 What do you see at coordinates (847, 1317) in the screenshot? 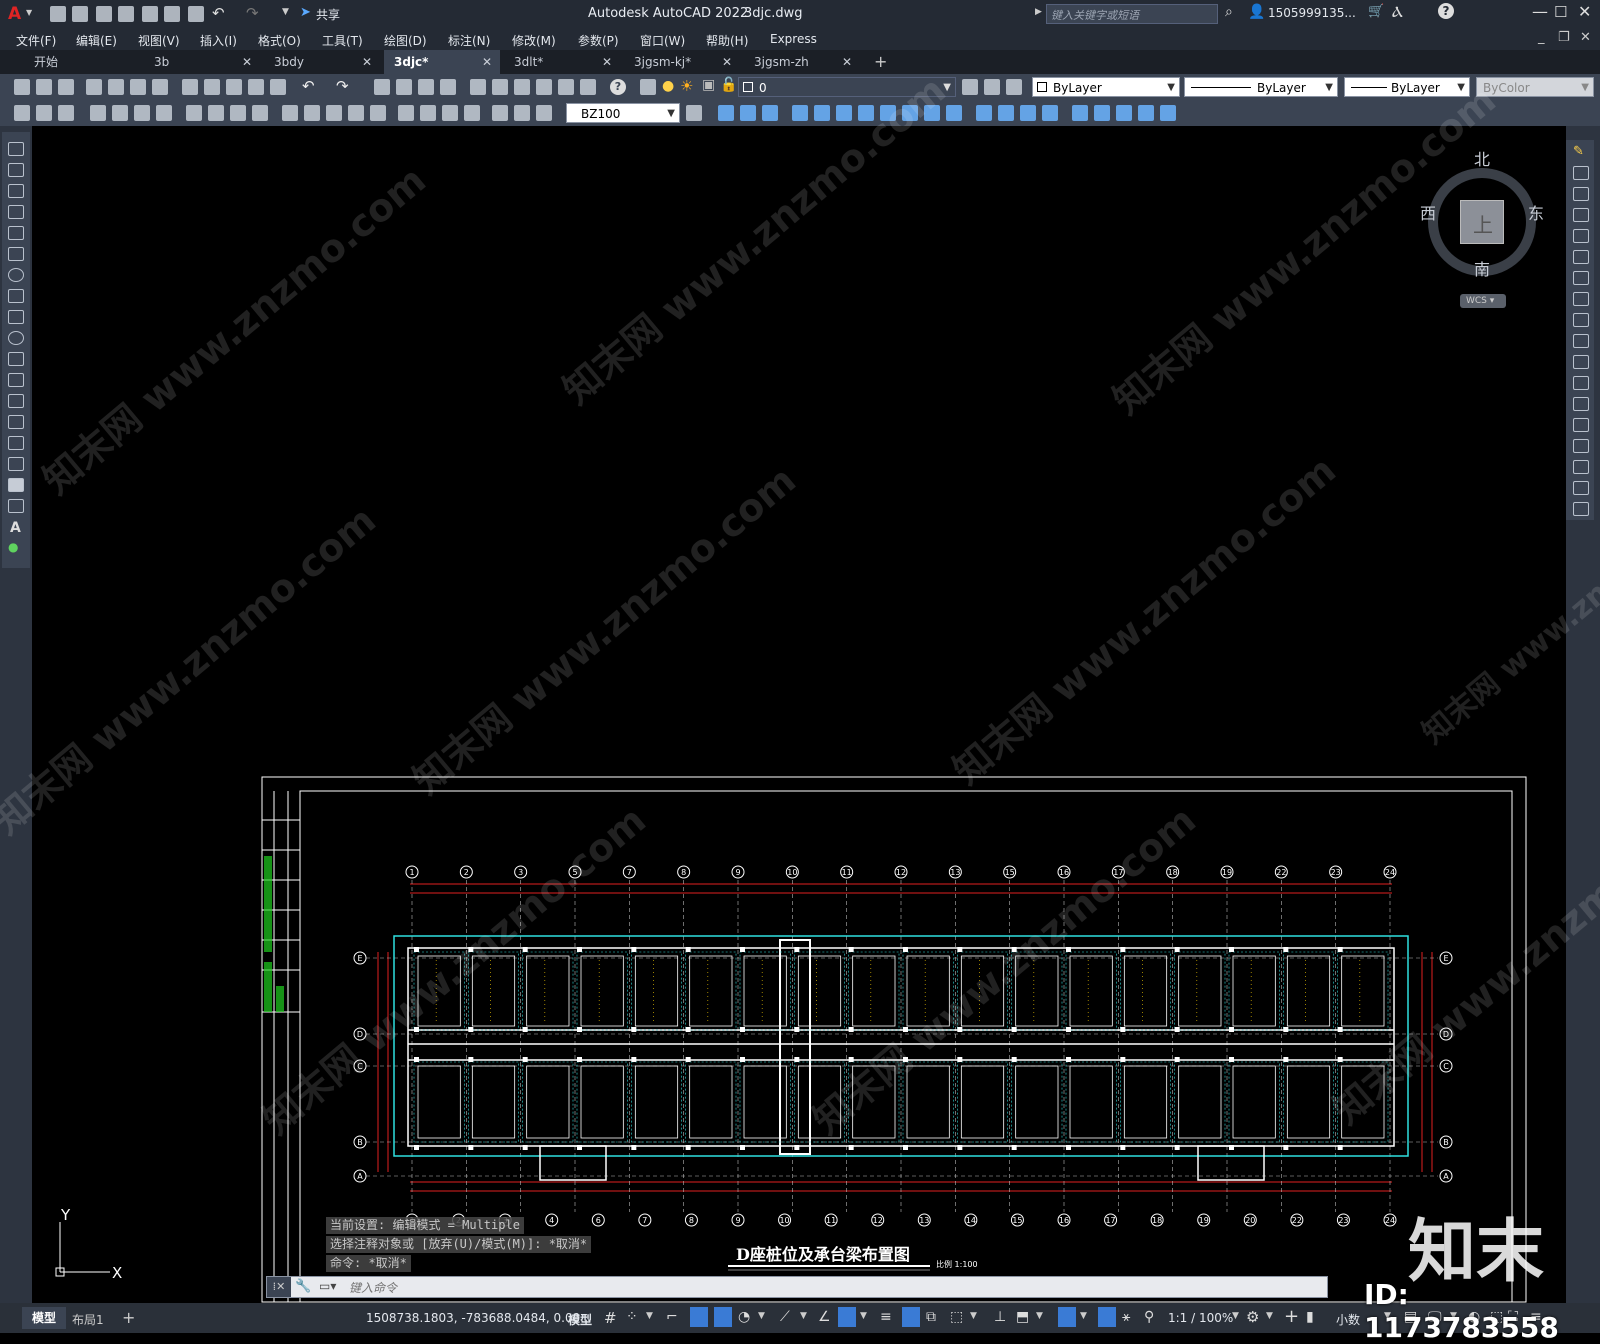
I see `object-snap-icon` at bounding box center [847, 1317].